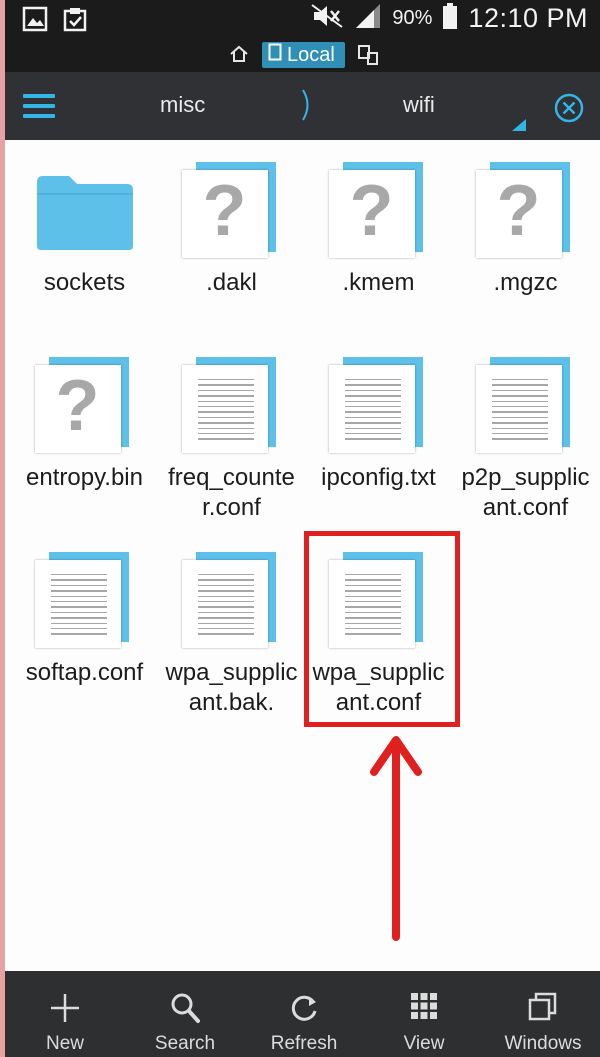  I want to click on chevron-right-icon, so click(307, 107).